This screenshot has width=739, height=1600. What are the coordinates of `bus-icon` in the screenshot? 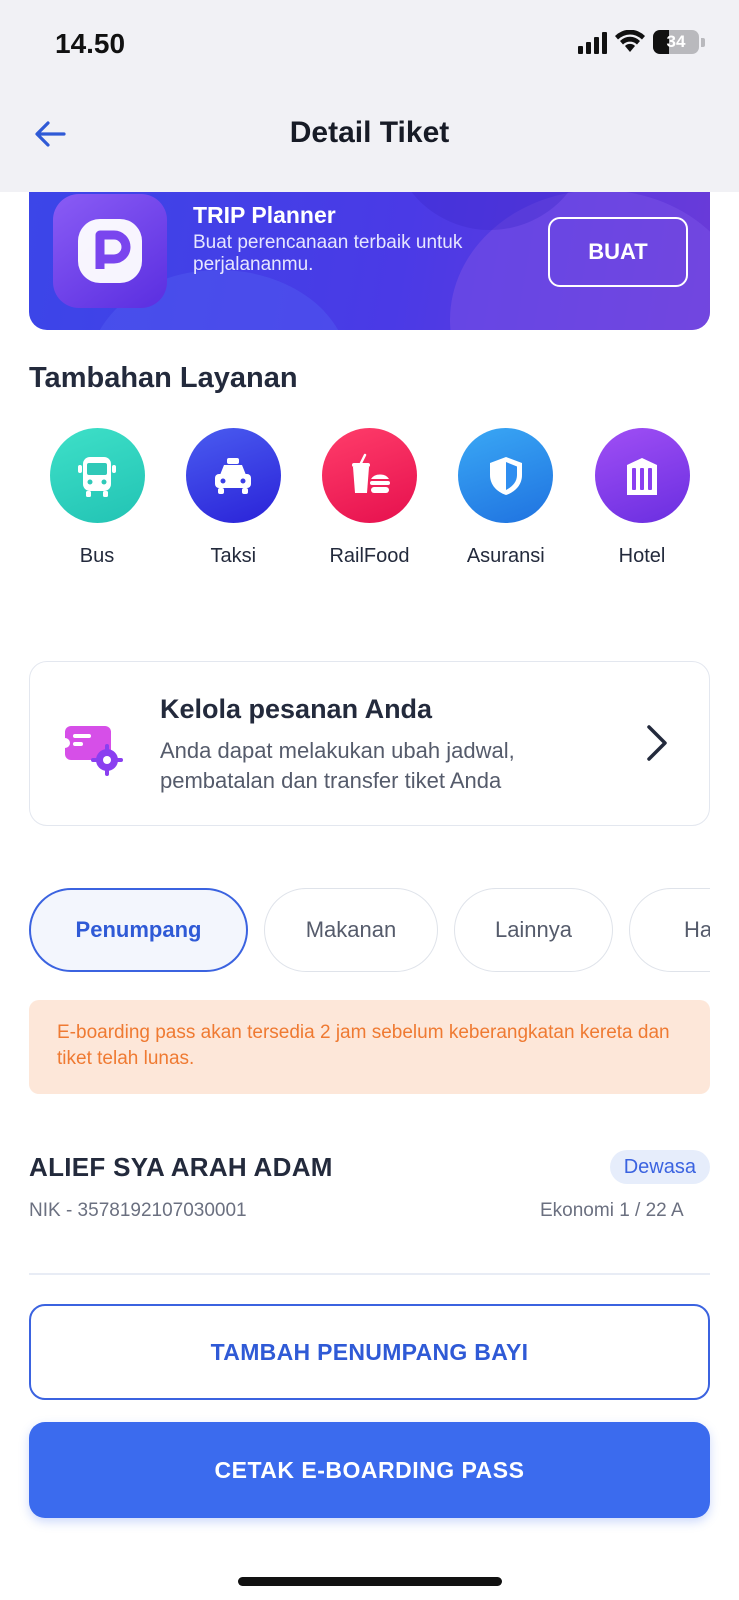 It's located at (97, 475).